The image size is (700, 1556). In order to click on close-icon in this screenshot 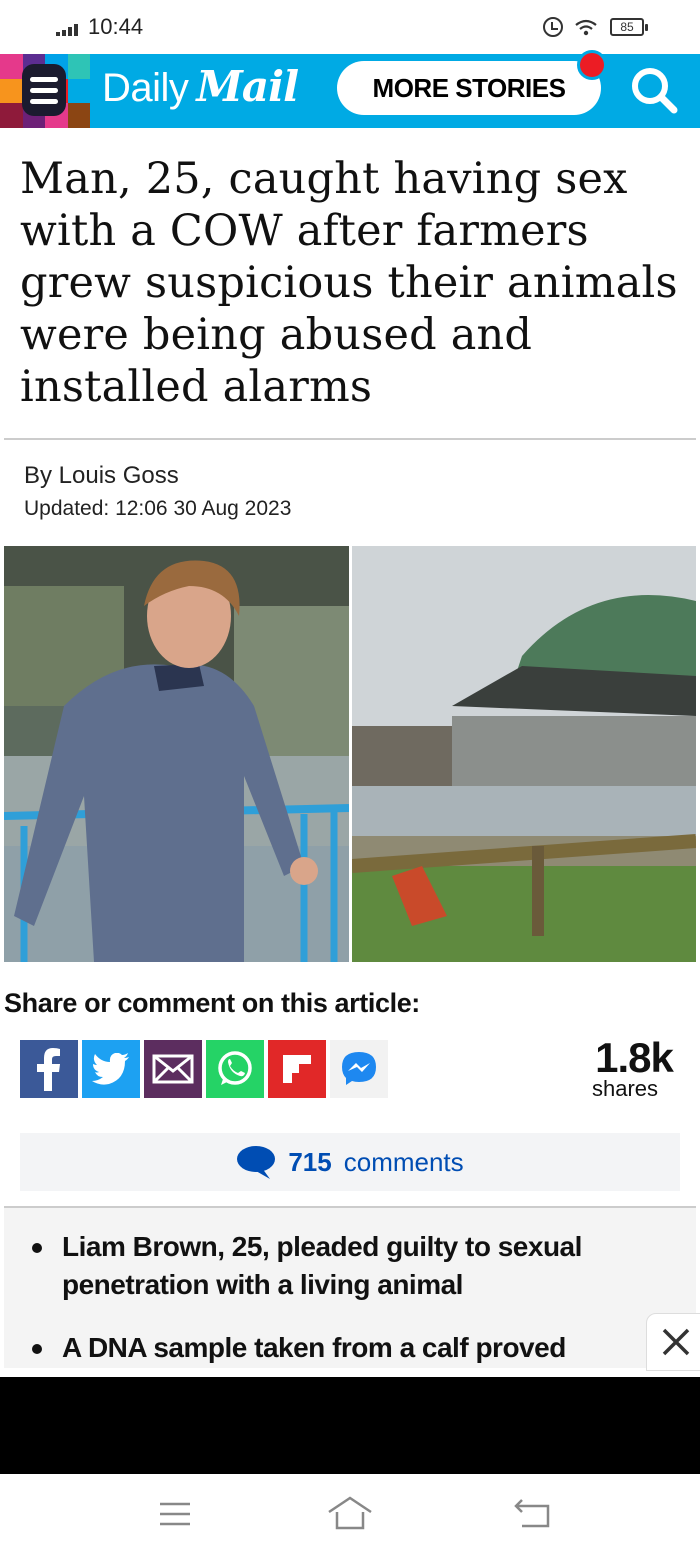, I will do `click(676, 1342)`.